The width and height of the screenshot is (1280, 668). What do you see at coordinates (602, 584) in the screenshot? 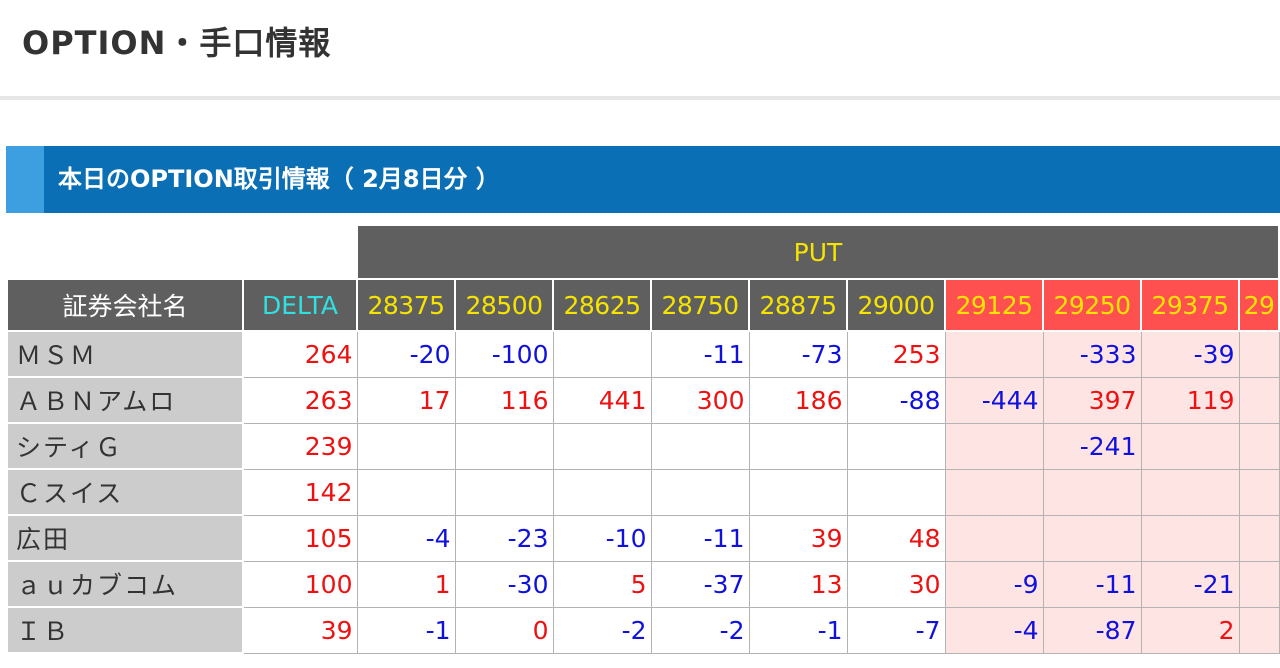
I see `volume-cell: 5` at bounding box center [602, 584].